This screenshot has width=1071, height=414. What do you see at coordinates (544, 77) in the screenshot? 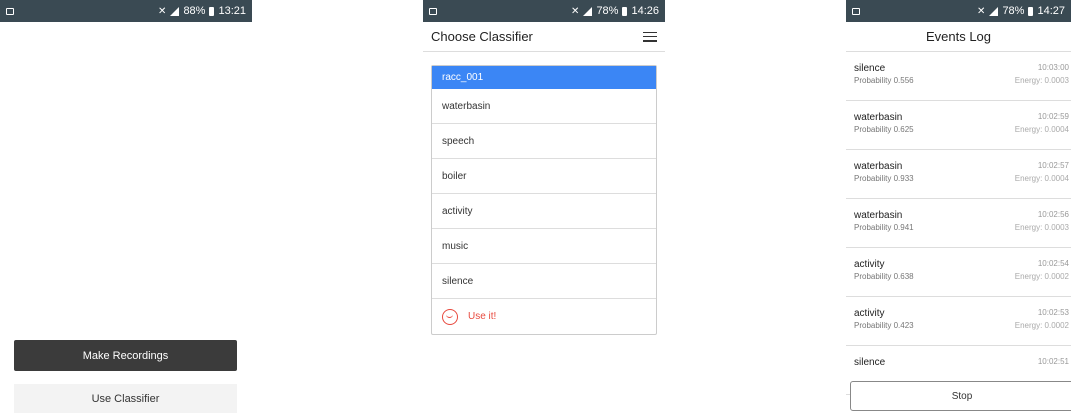
I see `classifier-item-racc-001: racc_001` at bounding box center [544, 77].